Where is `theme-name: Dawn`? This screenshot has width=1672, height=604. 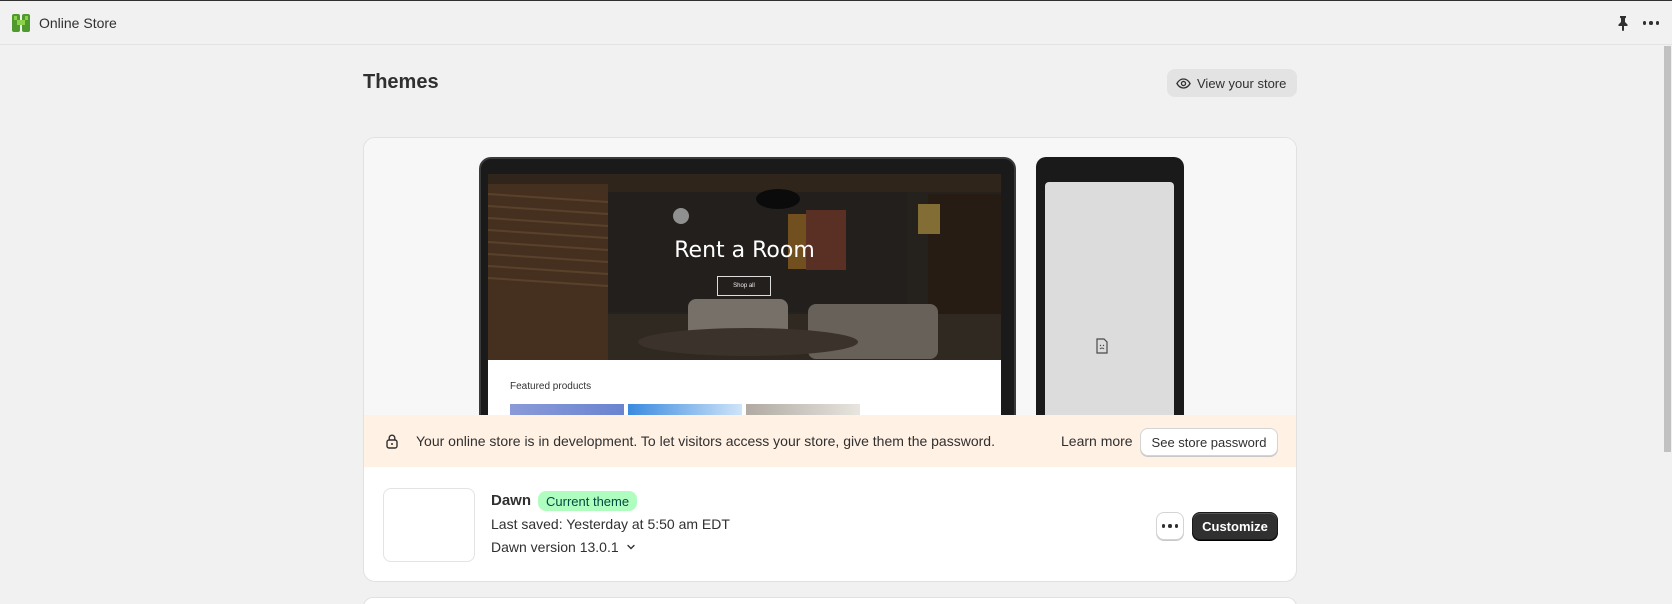 theme-name: Dawn is located at coordinates (511, 500).